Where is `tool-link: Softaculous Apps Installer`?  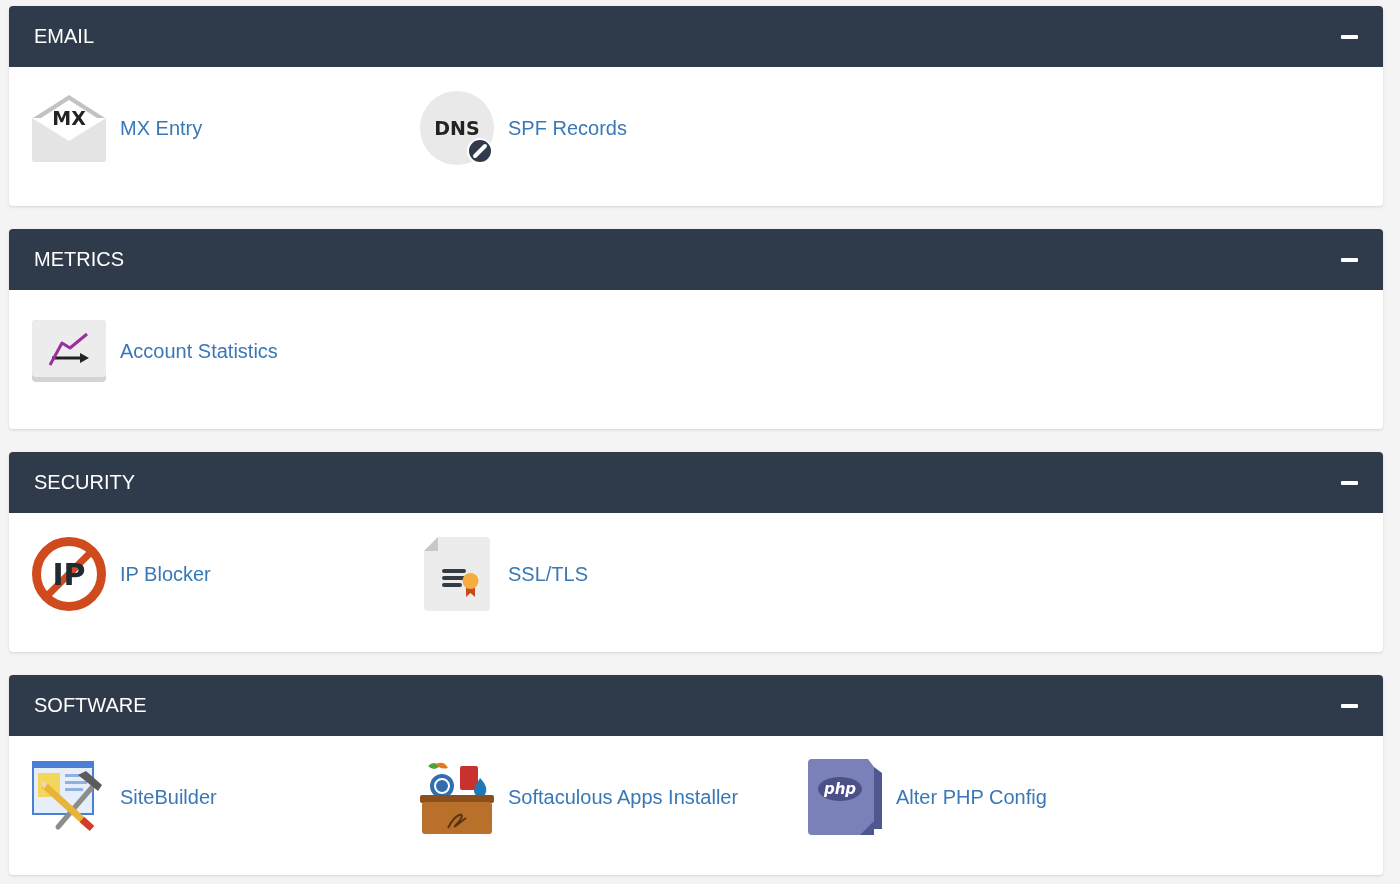
tool-link: Softaculous Apps Installer is located at coordinates (623, 797).